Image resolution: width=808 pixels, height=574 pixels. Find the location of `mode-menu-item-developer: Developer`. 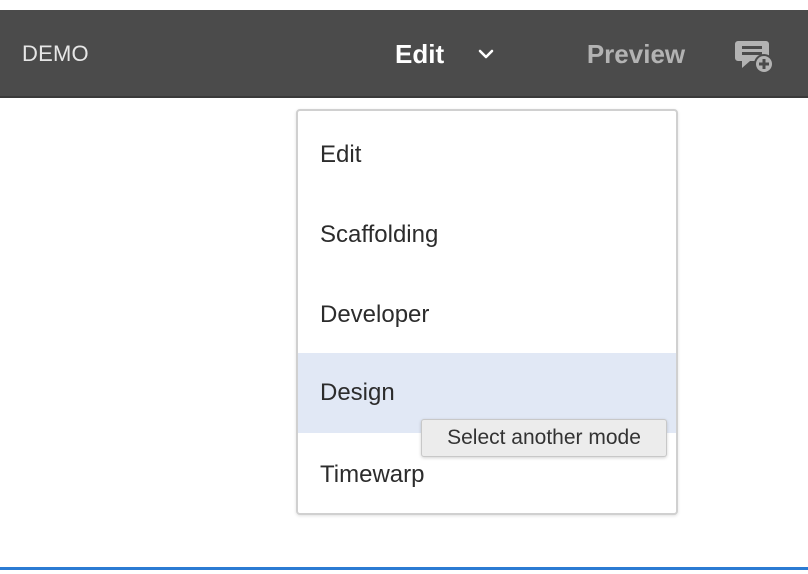

mode-menu-item-developer: Developer is located at coordinates (487, 315).